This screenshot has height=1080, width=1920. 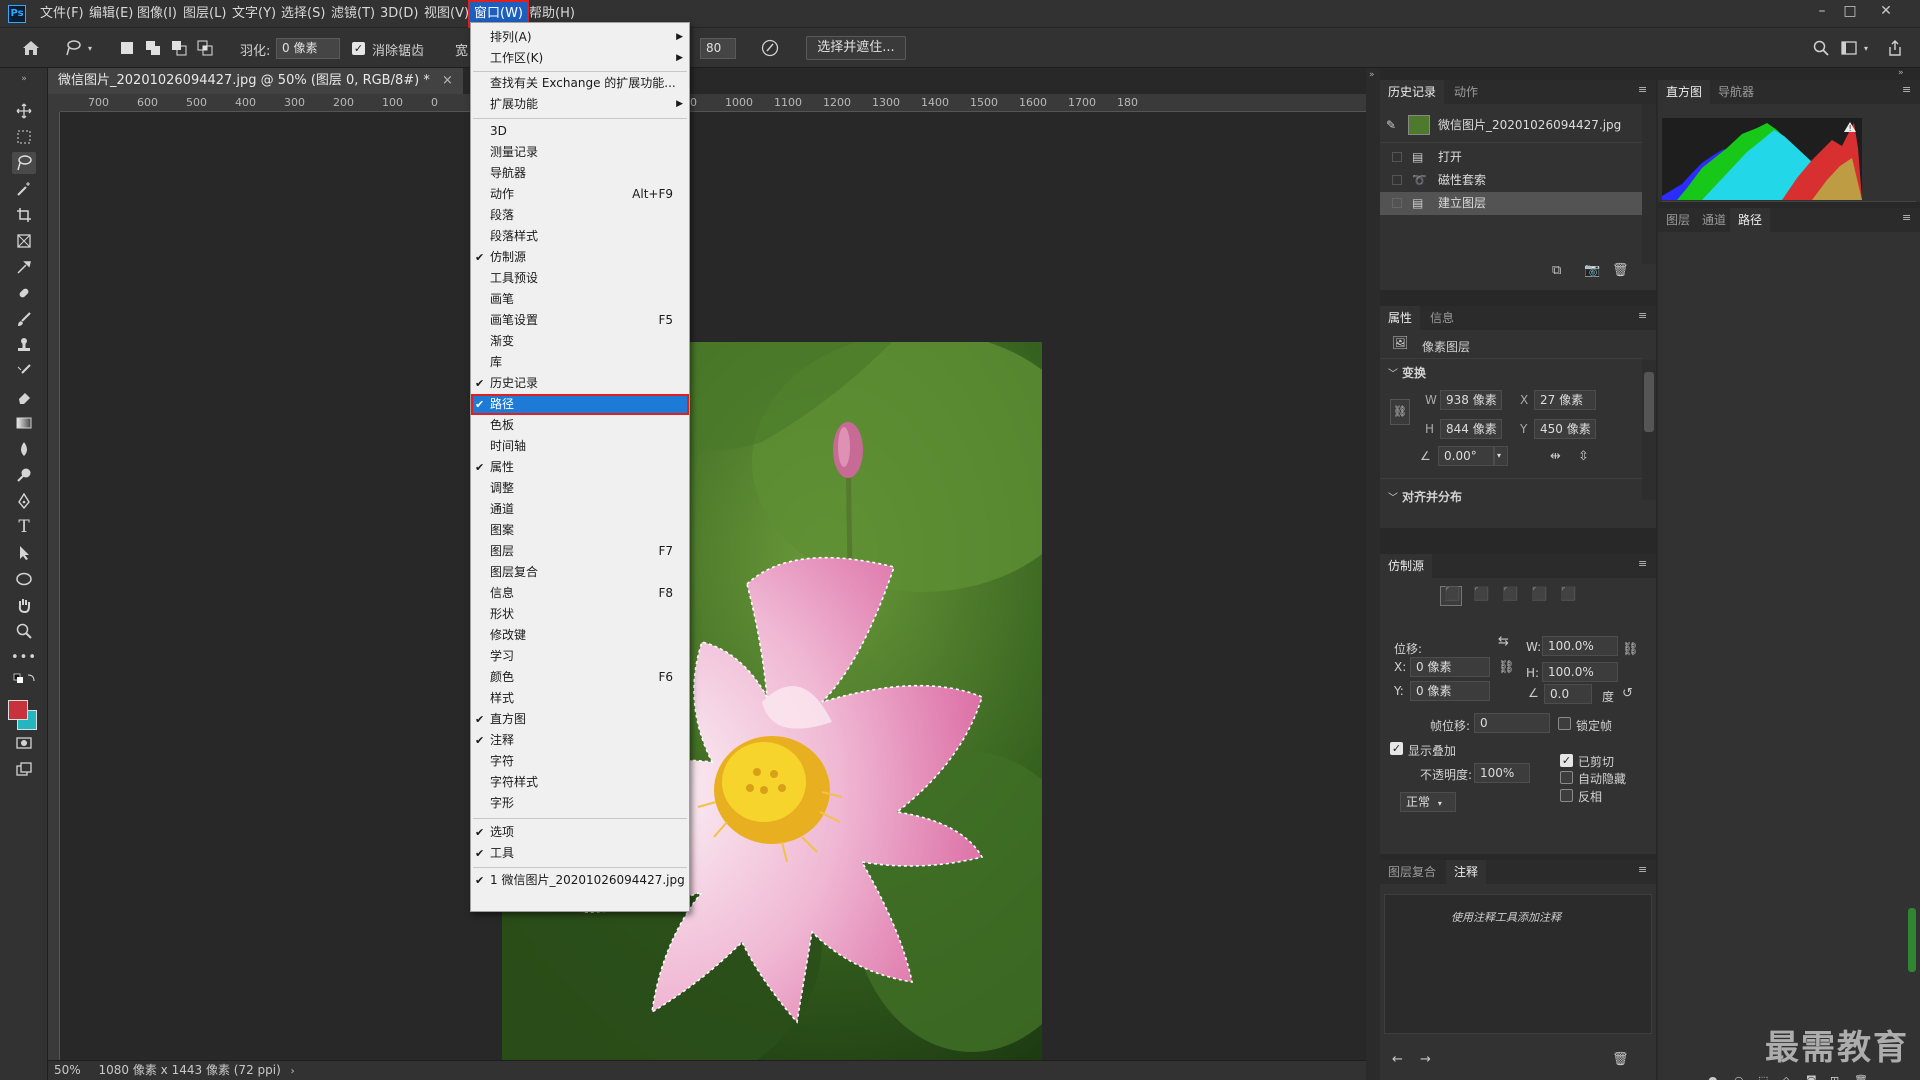 What do you see at coordinates (580, 761) in the screenshot?
I see `window-menu-item: 字符` at bounding box center [580, 761].